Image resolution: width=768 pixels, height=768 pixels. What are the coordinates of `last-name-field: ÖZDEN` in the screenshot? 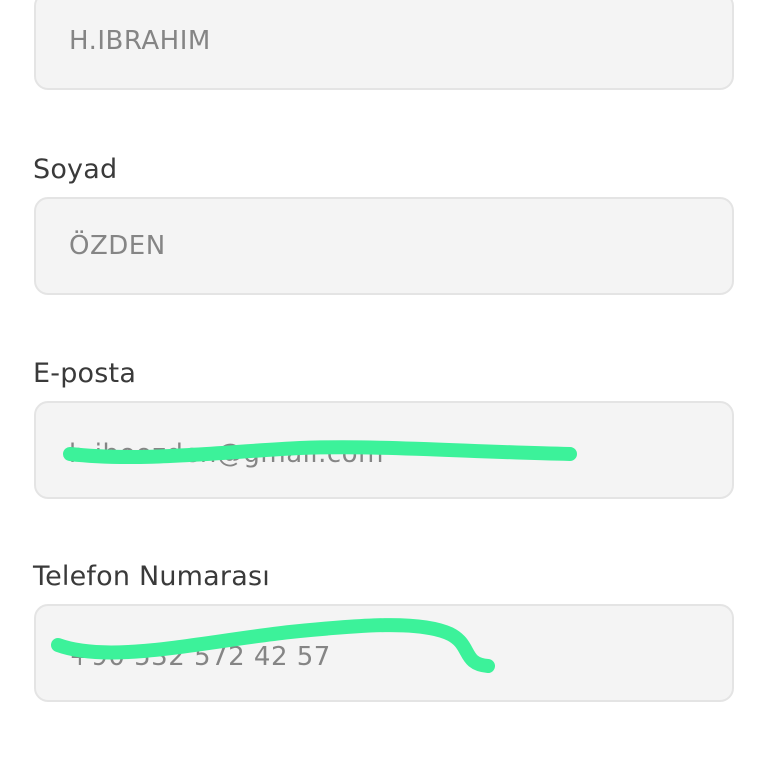 It's located at (384, 246).